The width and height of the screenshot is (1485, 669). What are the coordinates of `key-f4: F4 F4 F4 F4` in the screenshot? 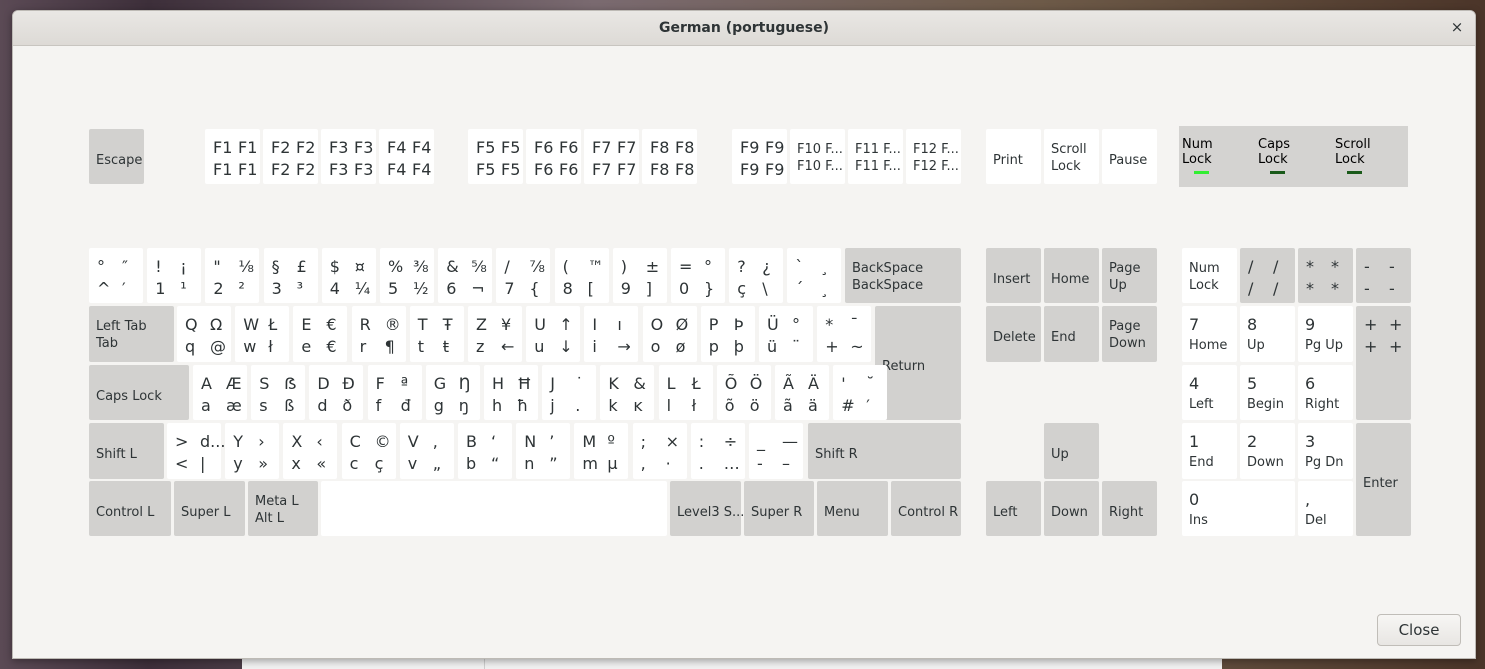 It's located at (406, 156).